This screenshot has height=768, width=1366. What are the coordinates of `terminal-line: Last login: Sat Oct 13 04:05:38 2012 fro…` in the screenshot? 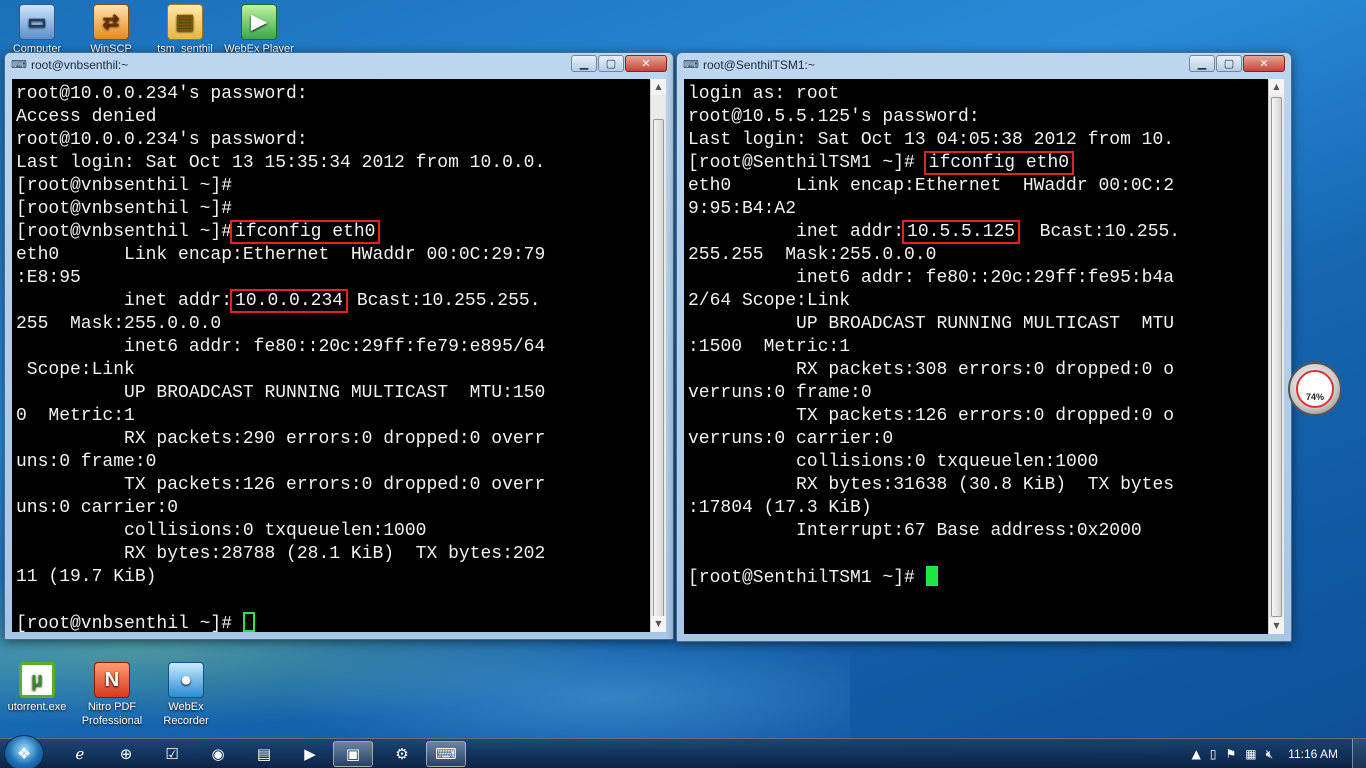 It's located at (931, 140).